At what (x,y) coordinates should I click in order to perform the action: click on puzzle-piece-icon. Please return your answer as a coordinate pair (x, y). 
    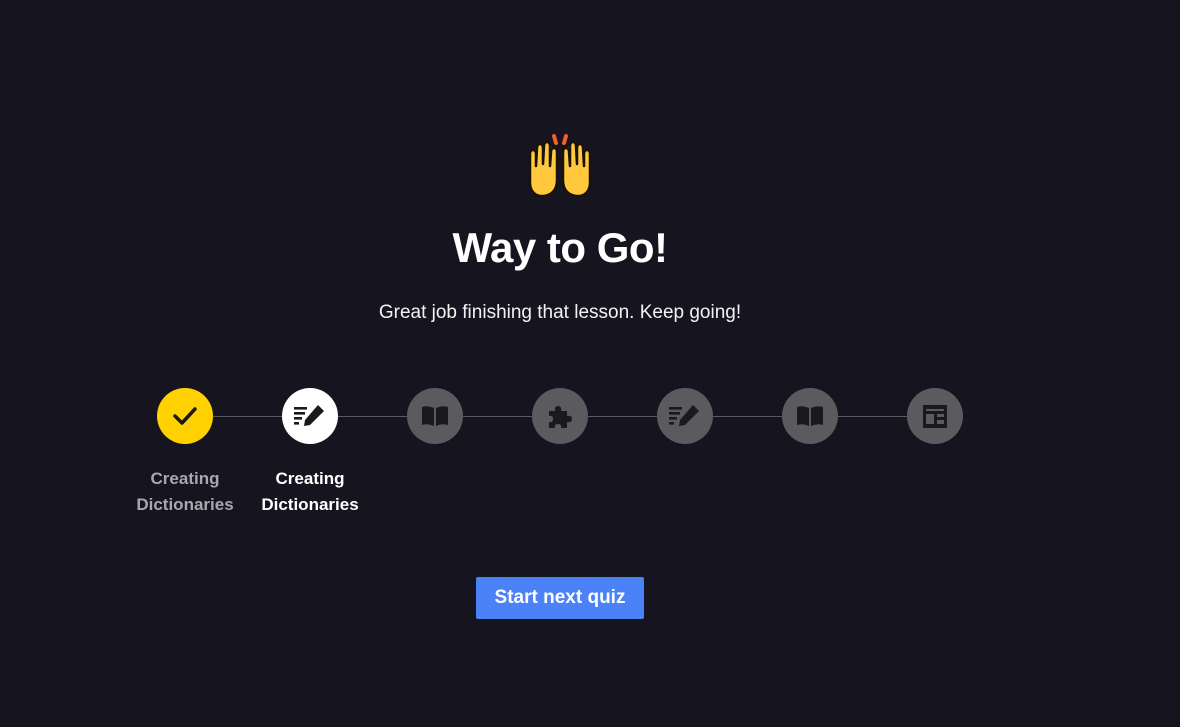
    Looking at the image, I should click on (560, 417).